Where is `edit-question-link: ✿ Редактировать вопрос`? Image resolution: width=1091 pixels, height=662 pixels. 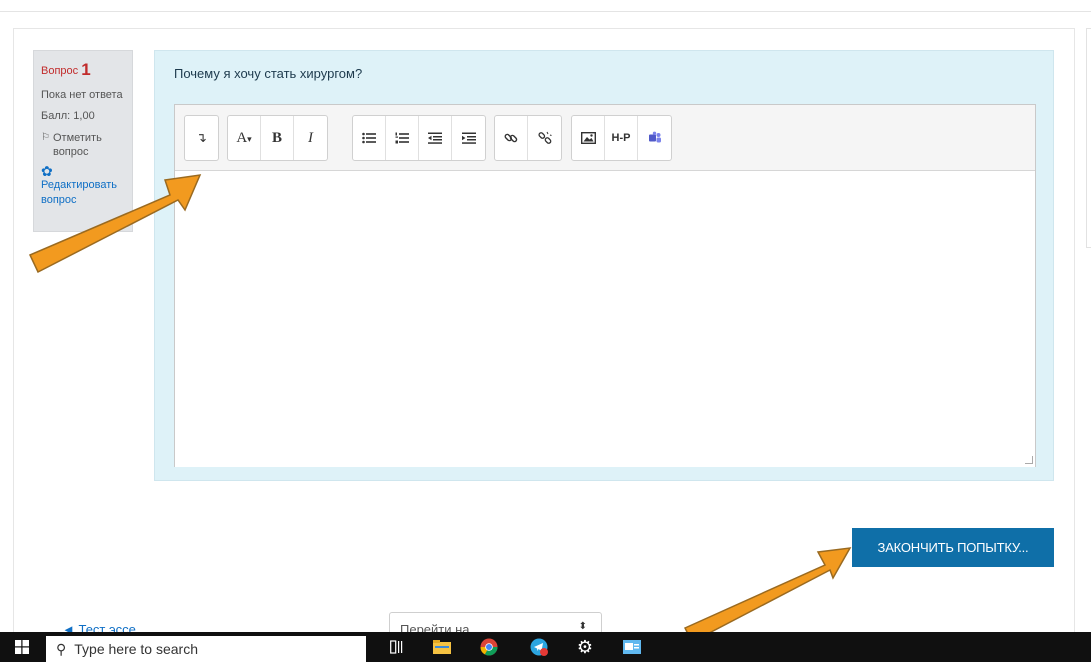 edit-question-link: ✿ Редактировать вопрос is located at coordinates (83, 186).